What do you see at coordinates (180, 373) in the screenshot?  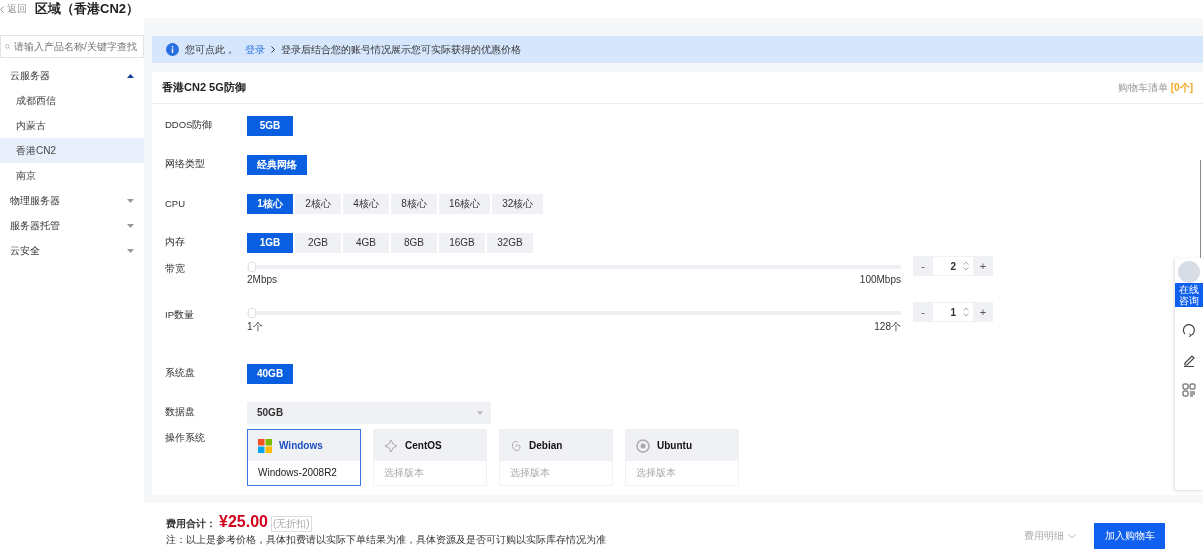 I see `option-label: 系统盘` at bounding box center [180, 373].